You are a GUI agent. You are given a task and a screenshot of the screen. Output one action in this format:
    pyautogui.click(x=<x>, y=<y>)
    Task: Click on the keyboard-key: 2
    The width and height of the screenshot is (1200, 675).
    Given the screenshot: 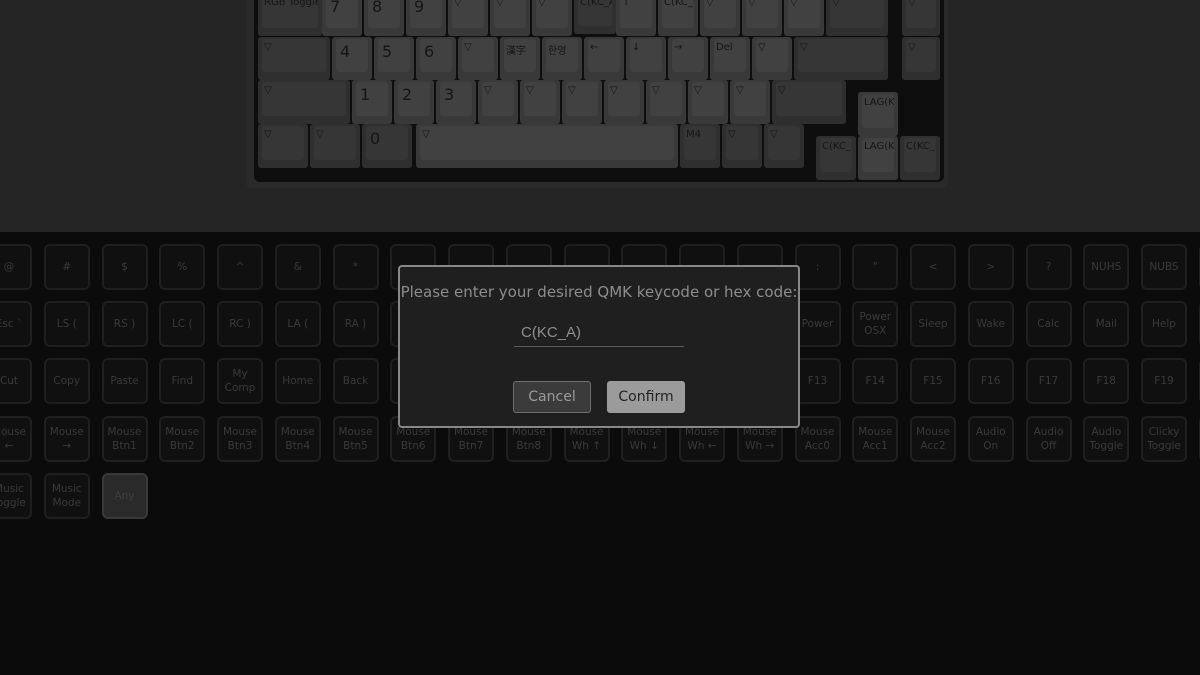 What is the action you would take?
    pyautogui.click(x=414, y=102)
    